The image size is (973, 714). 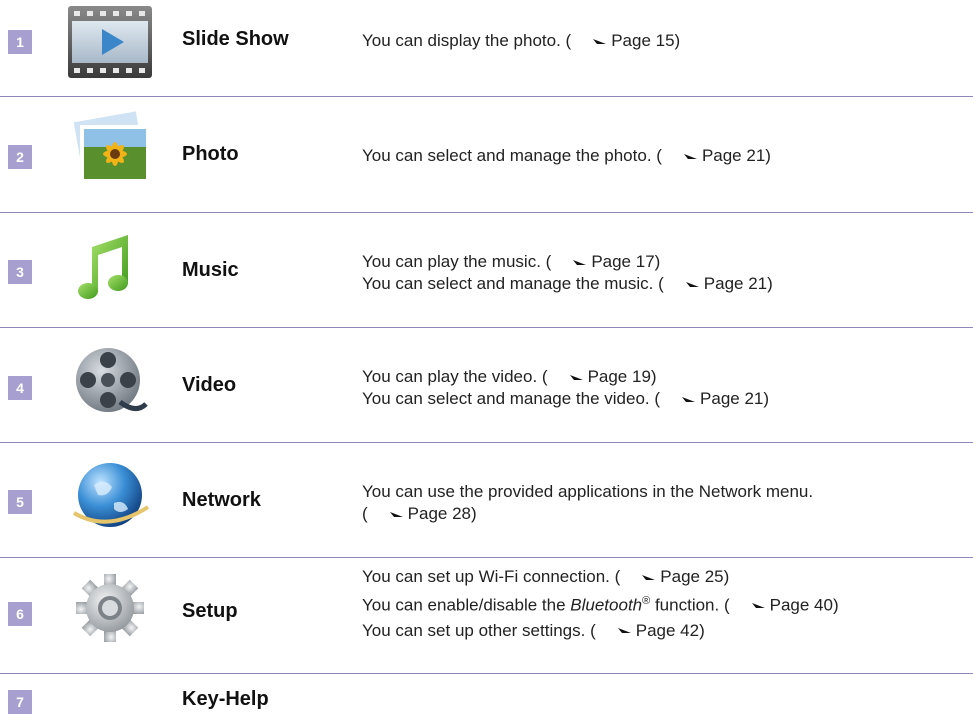 What do you see at coordinates (20, 42) in the screenshot?
I see `row-number-badge: 1` at bounding box center [20, 42].